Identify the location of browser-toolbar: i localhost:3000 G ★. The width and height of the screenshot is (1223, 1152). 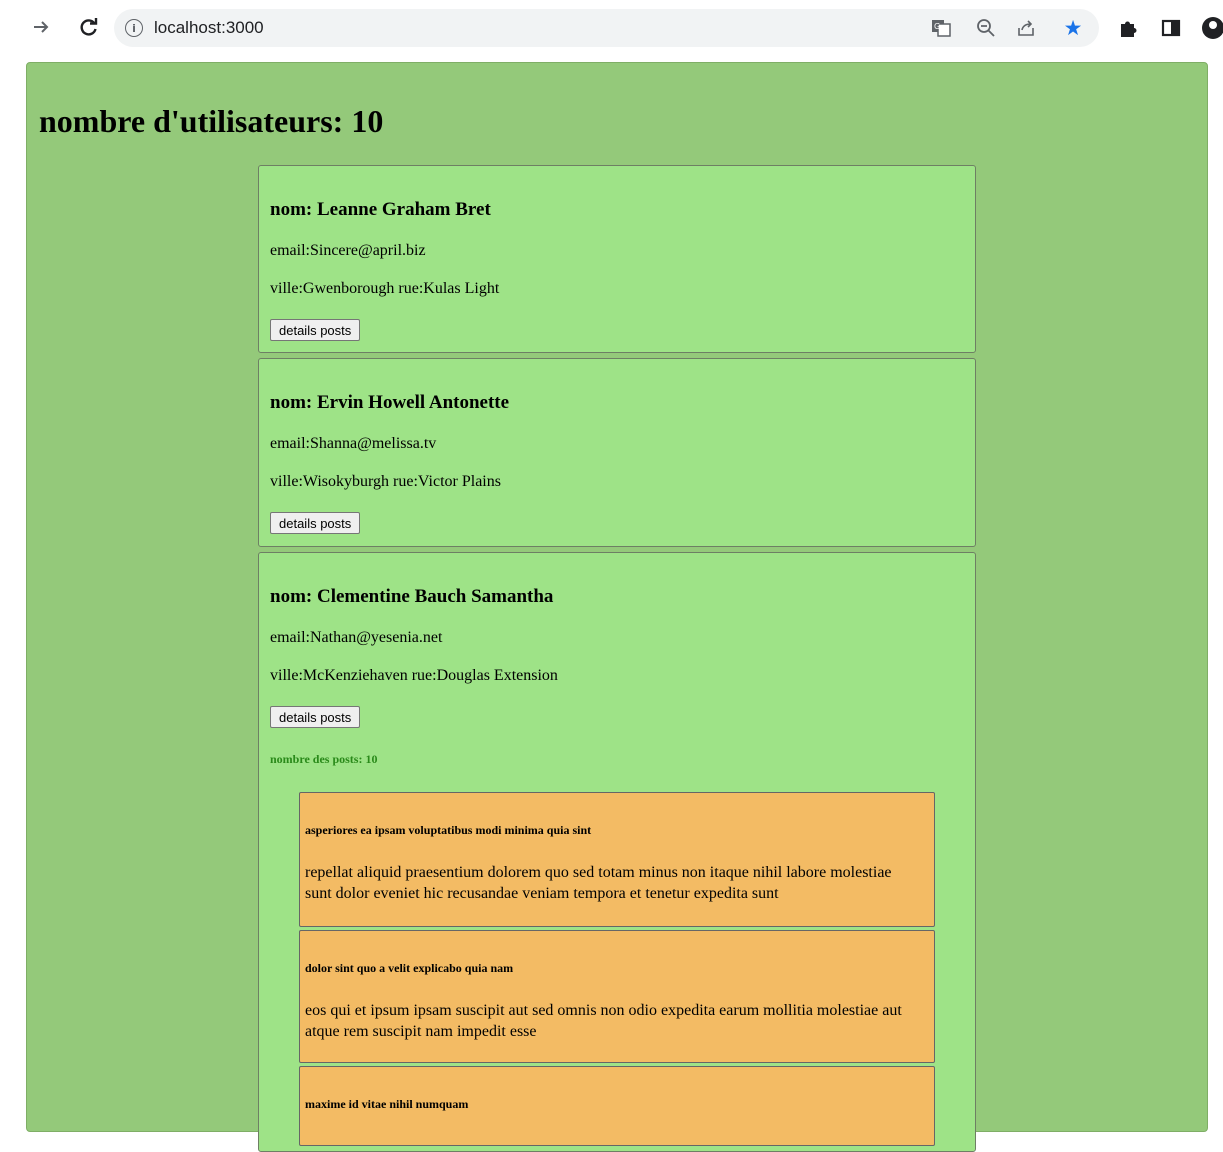
(611, 28).